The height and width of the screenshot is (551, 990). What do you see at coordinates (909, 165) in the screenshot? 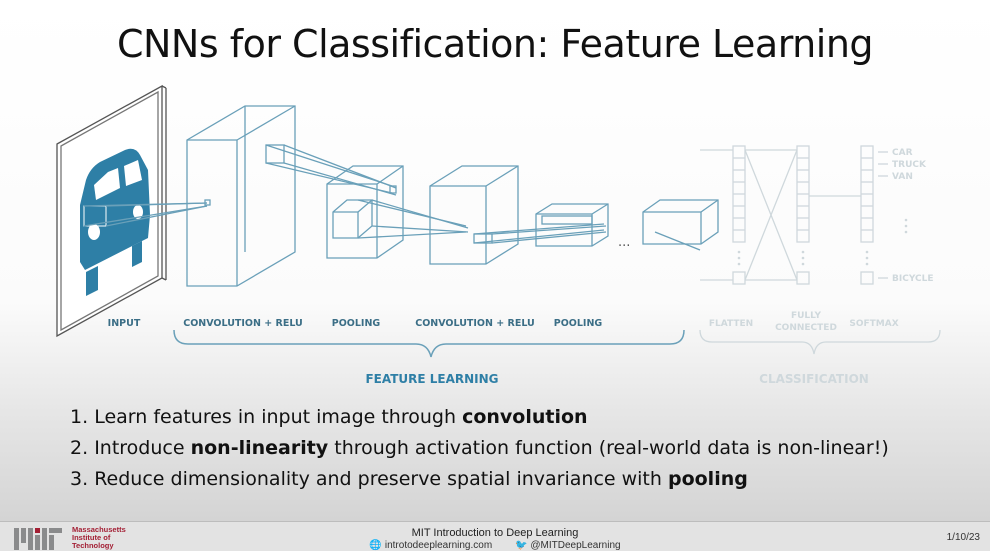
I see `class-label: TRUCK` at bounding box center [909, 165].